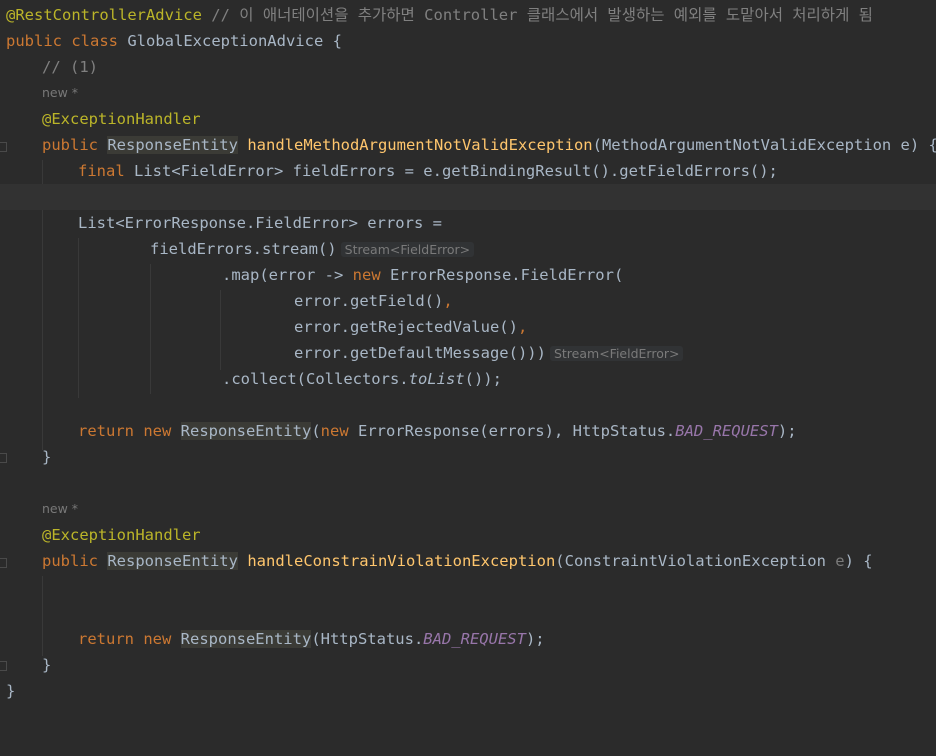 This screenshot has height=756, width=936. What do you see at coordinates (401, 561) in the screenshot?
I see `method-name: handleConstrainViolationException` at bounding box center [401, 561].